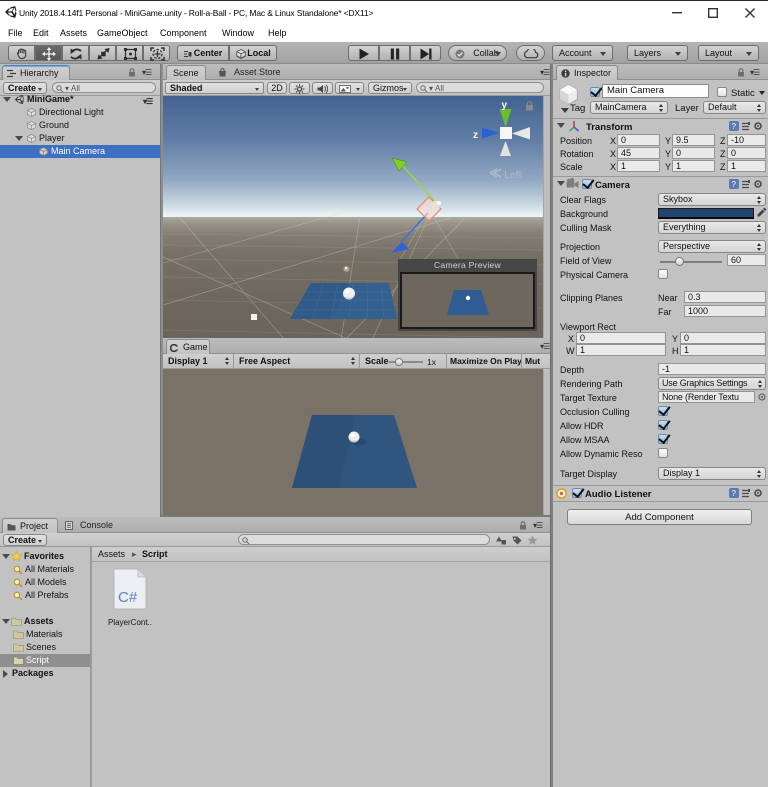 This screenshot has height=787, width=768. Describe the element at coordinates (505, 105) in the screenshot. I see `svg-text: y` at that location.